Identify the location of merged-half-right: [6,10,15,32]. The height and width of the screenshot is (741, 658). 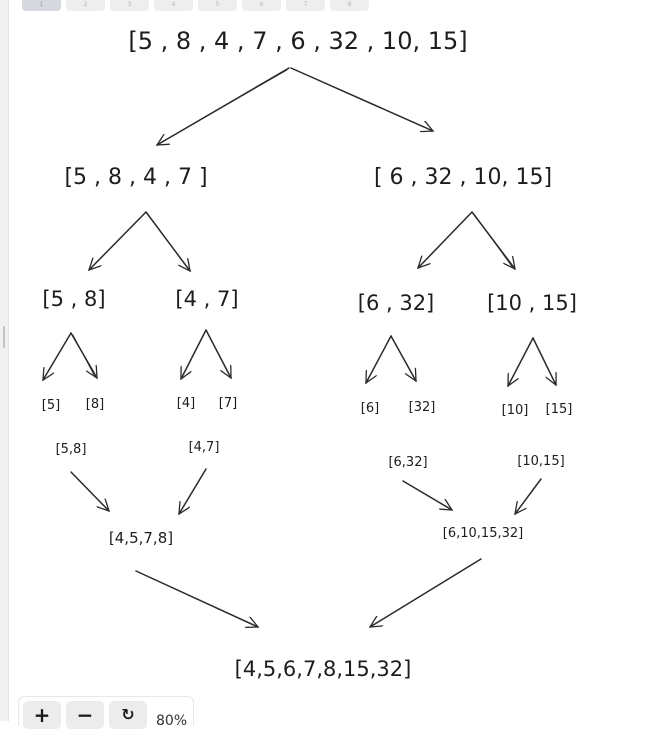
(483, 533).